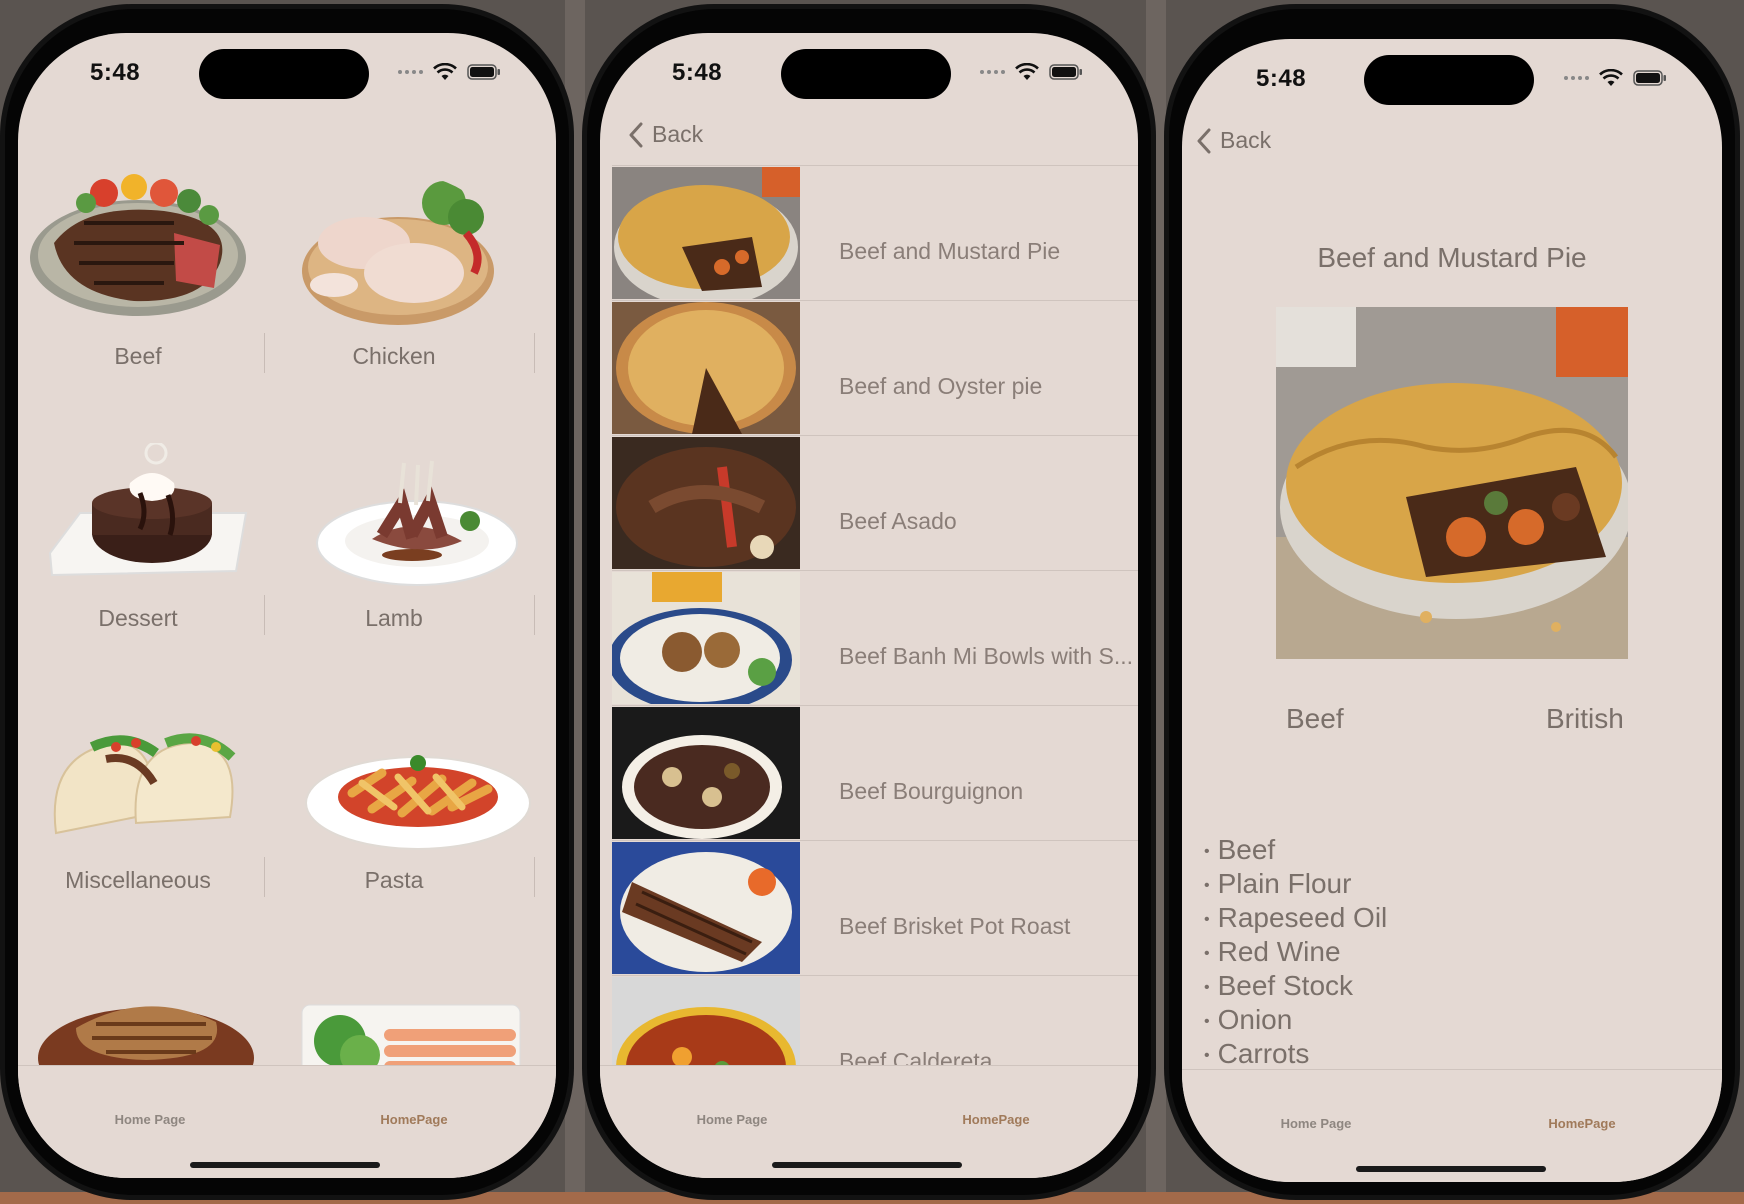 The width and height of the screenshot is (1744, 1204). I want to click on lamb-image, so click(417, 523).